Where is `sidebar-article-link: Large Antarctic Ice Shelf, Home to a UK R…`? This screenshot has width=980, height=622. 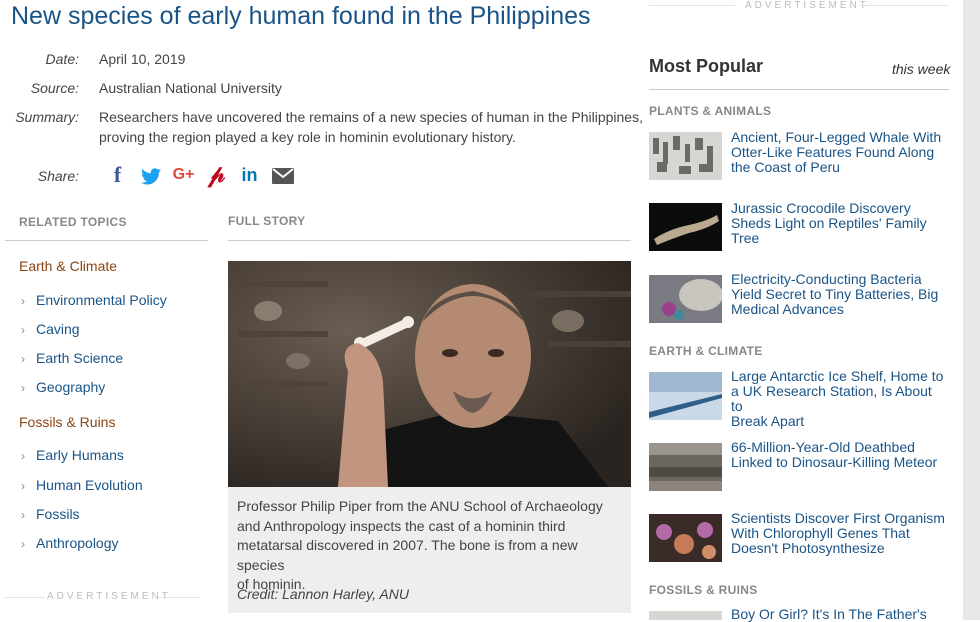 sidebar-article-link: Large Antarctic Ice Shelf, Home to a UK R… is located at coordinates (839, 399).